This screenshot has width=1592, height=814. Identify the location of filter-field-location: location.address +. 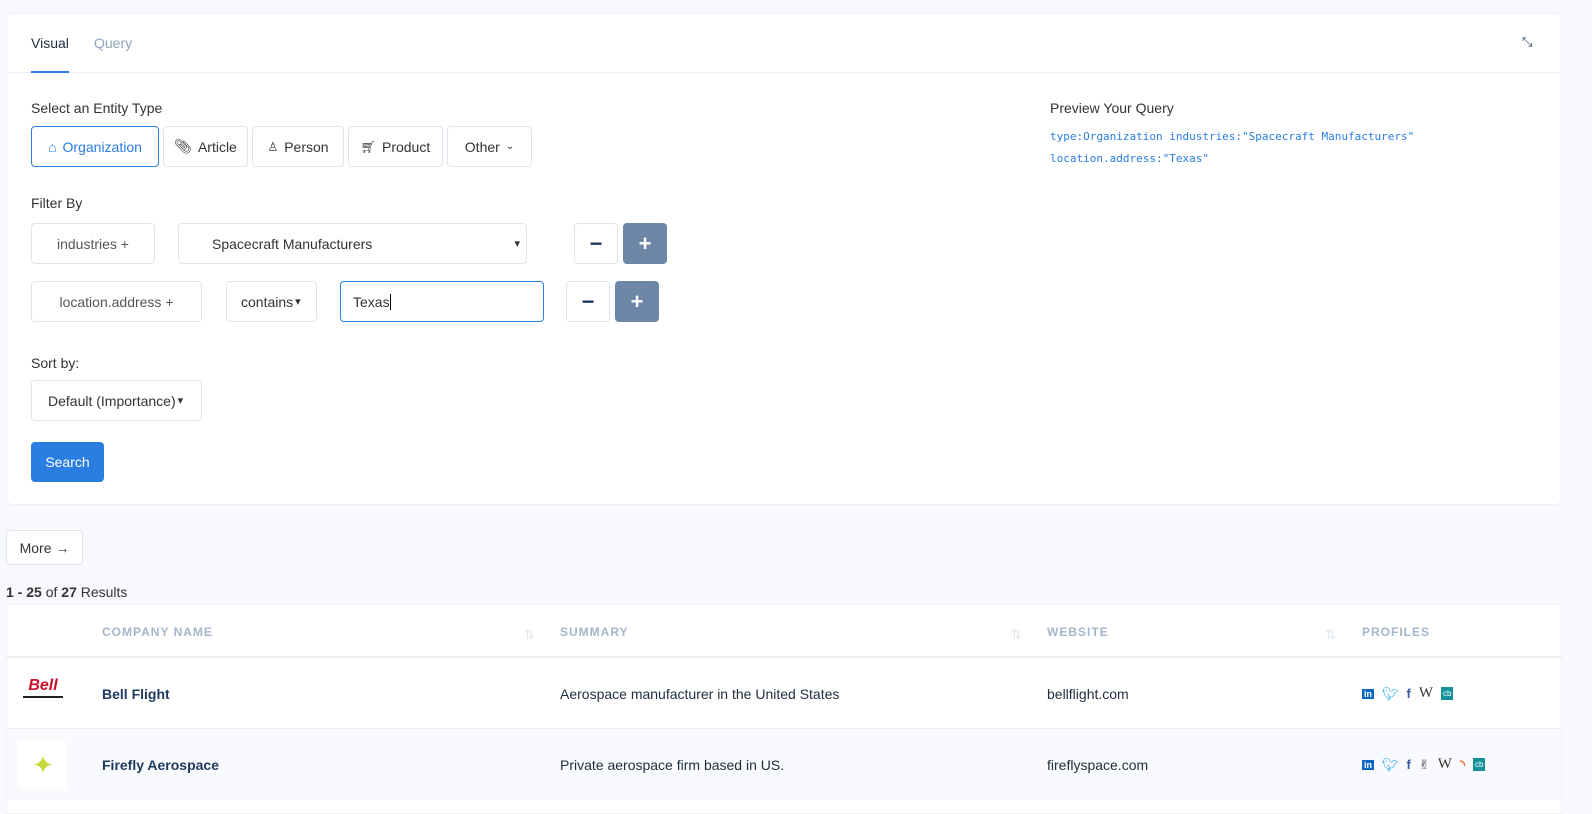
(116, 301).